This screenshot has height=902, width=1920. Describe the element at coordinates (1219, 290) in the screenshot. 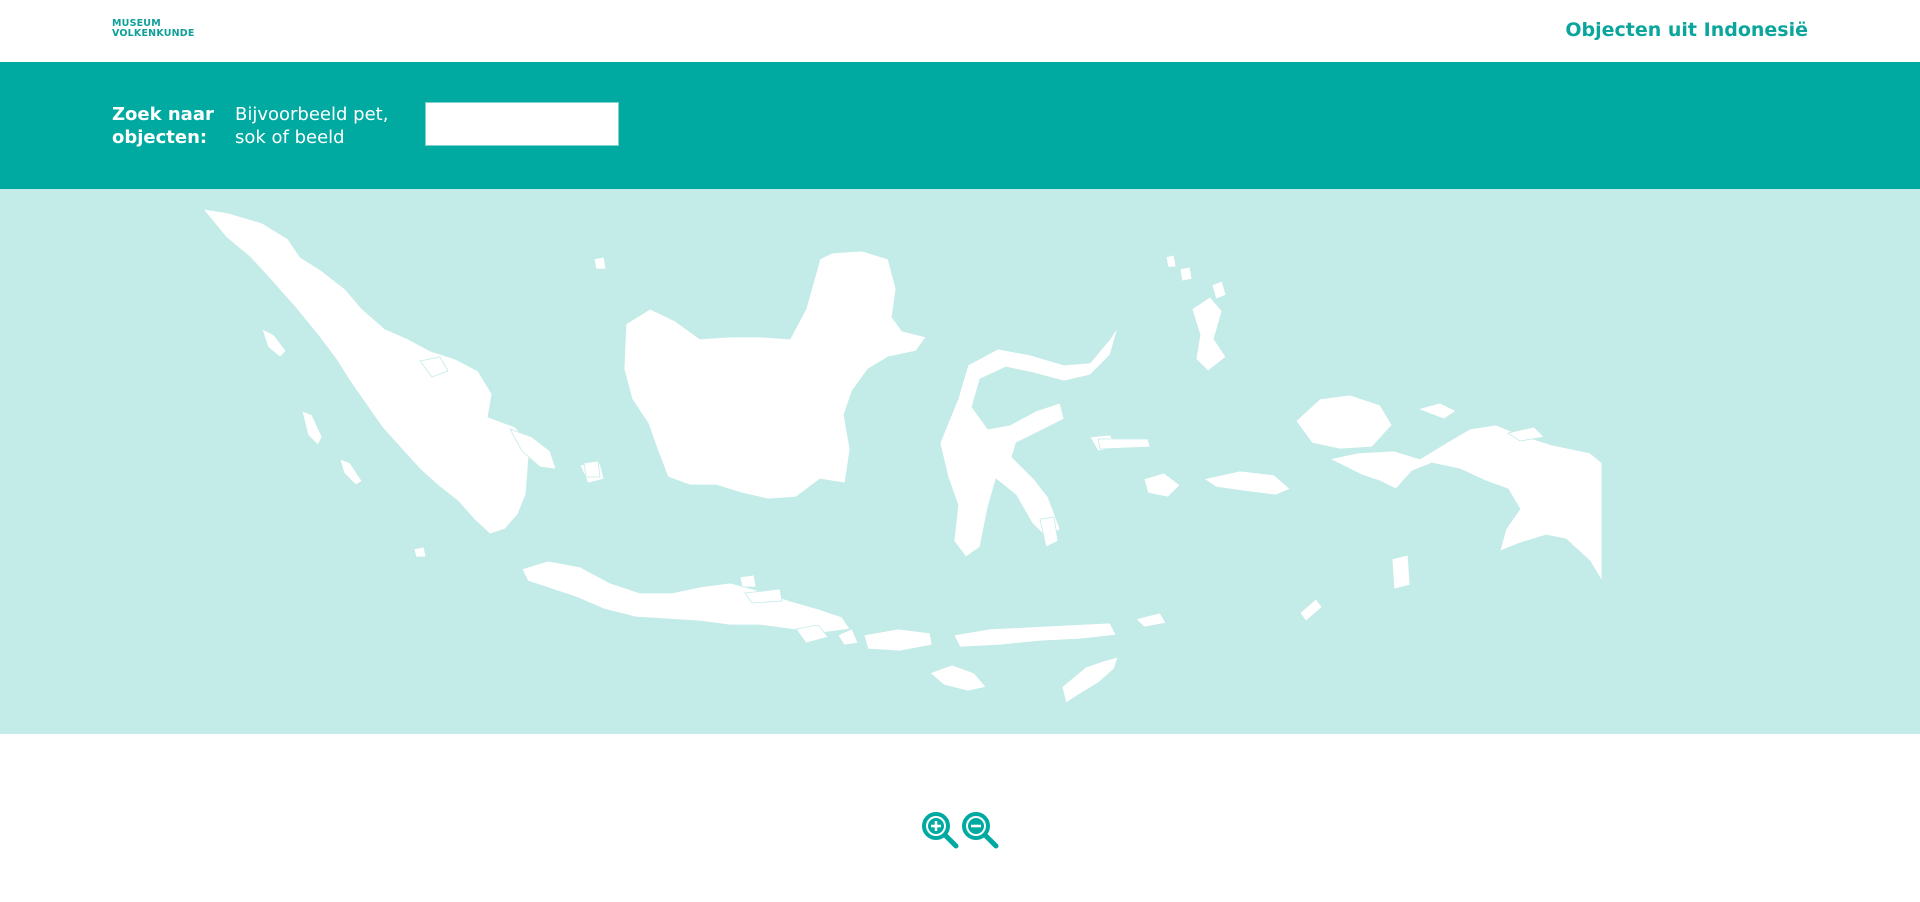

I see `region-morotai` at that location.